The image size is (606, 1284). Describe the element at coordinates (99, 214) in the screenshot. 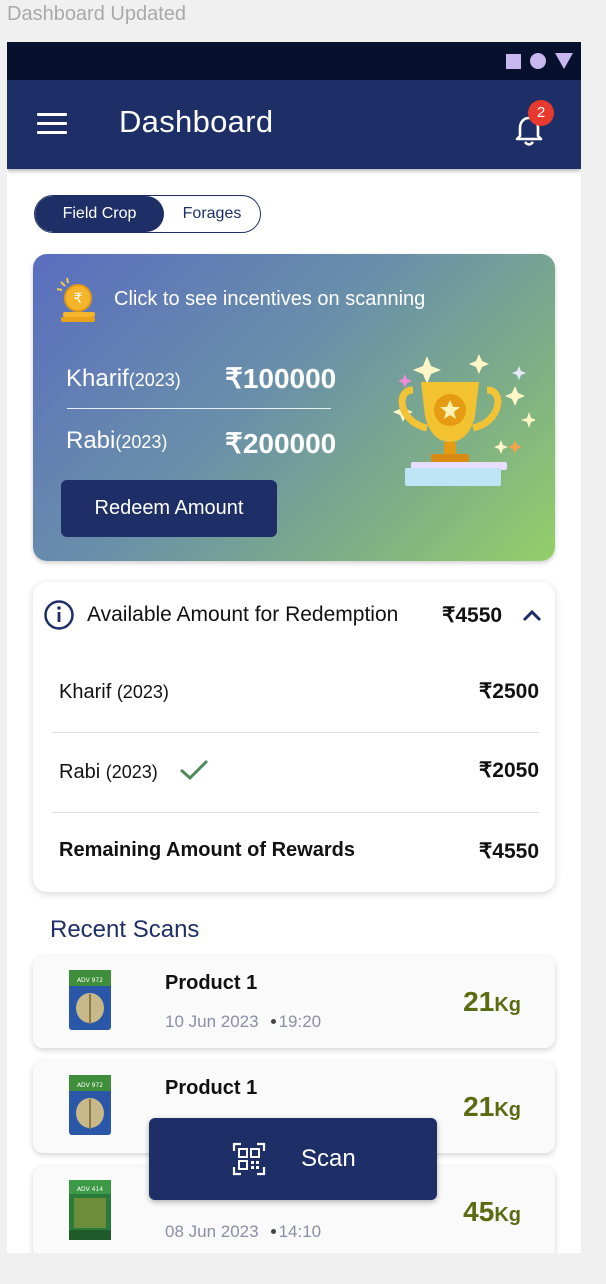

I see `toggle-field-crop: Field Crop` at that location.